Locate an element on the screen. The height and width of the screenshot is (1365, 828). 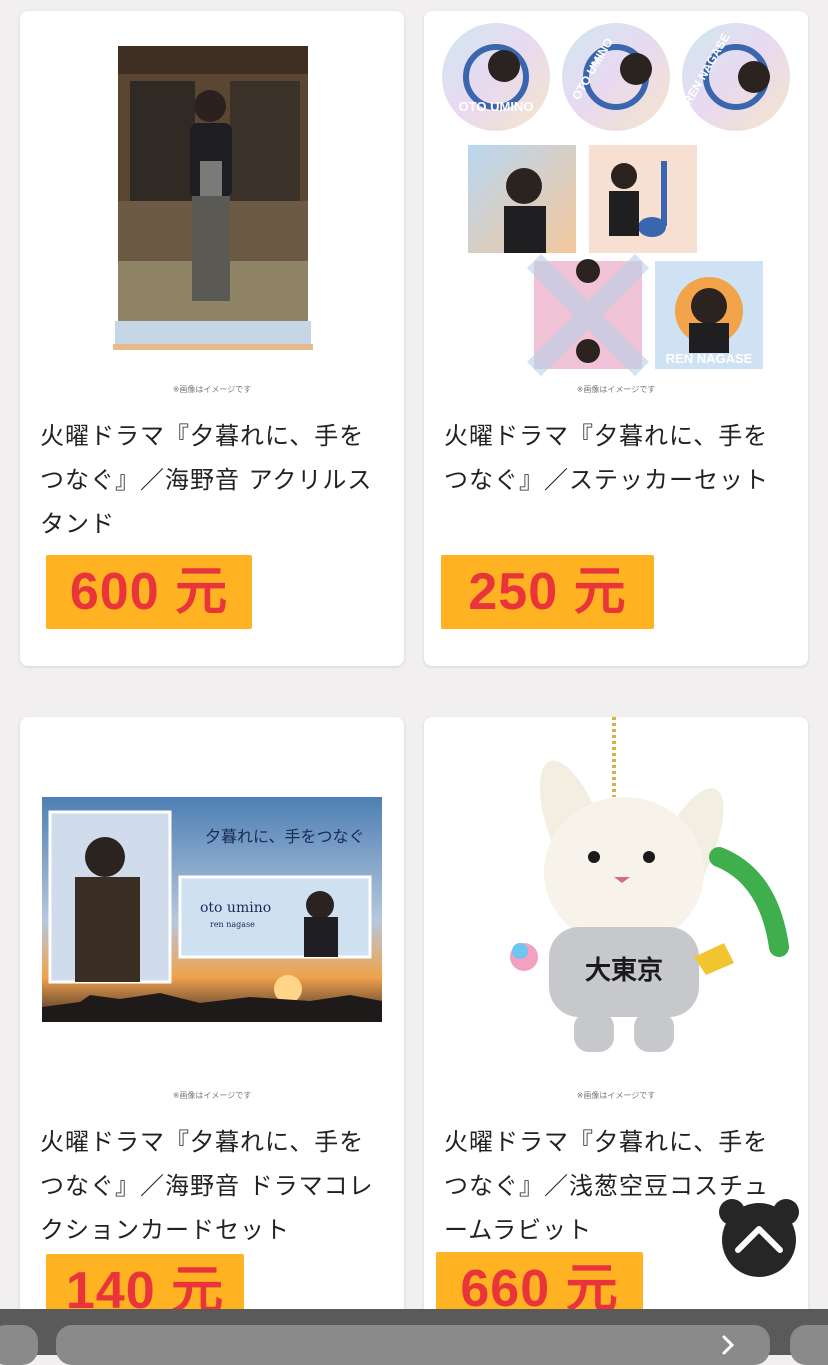
price-badge: 600 元 is located at coordinates (149, 592).